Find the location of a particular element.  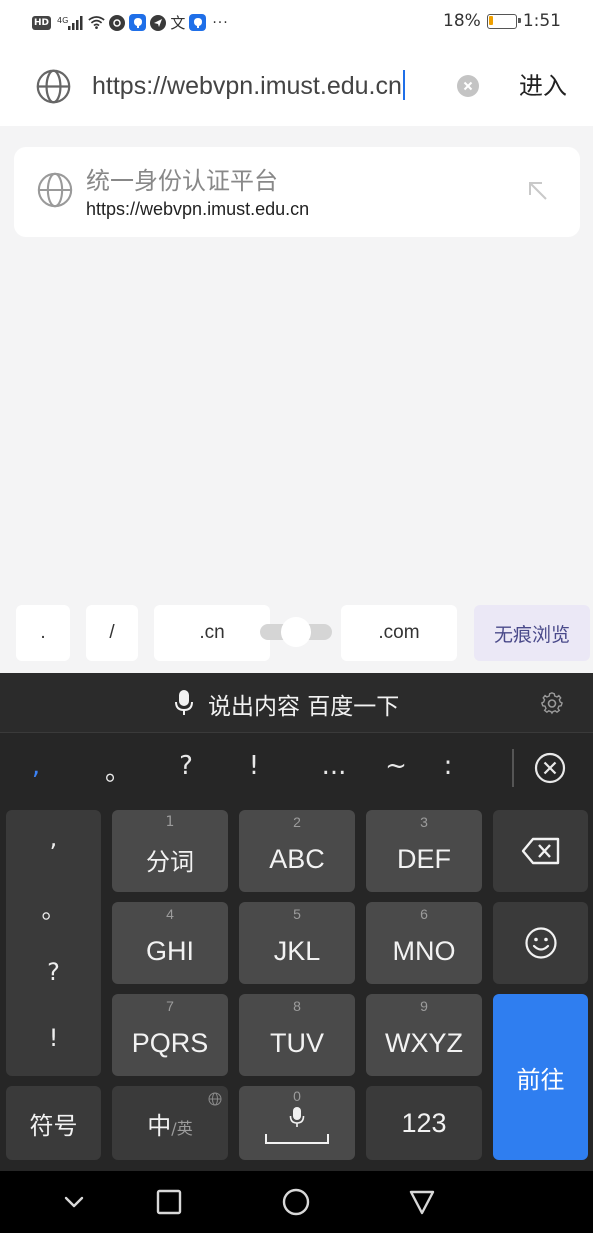

more-notifications-indicator: ··· is located at coordinates (220, 22).